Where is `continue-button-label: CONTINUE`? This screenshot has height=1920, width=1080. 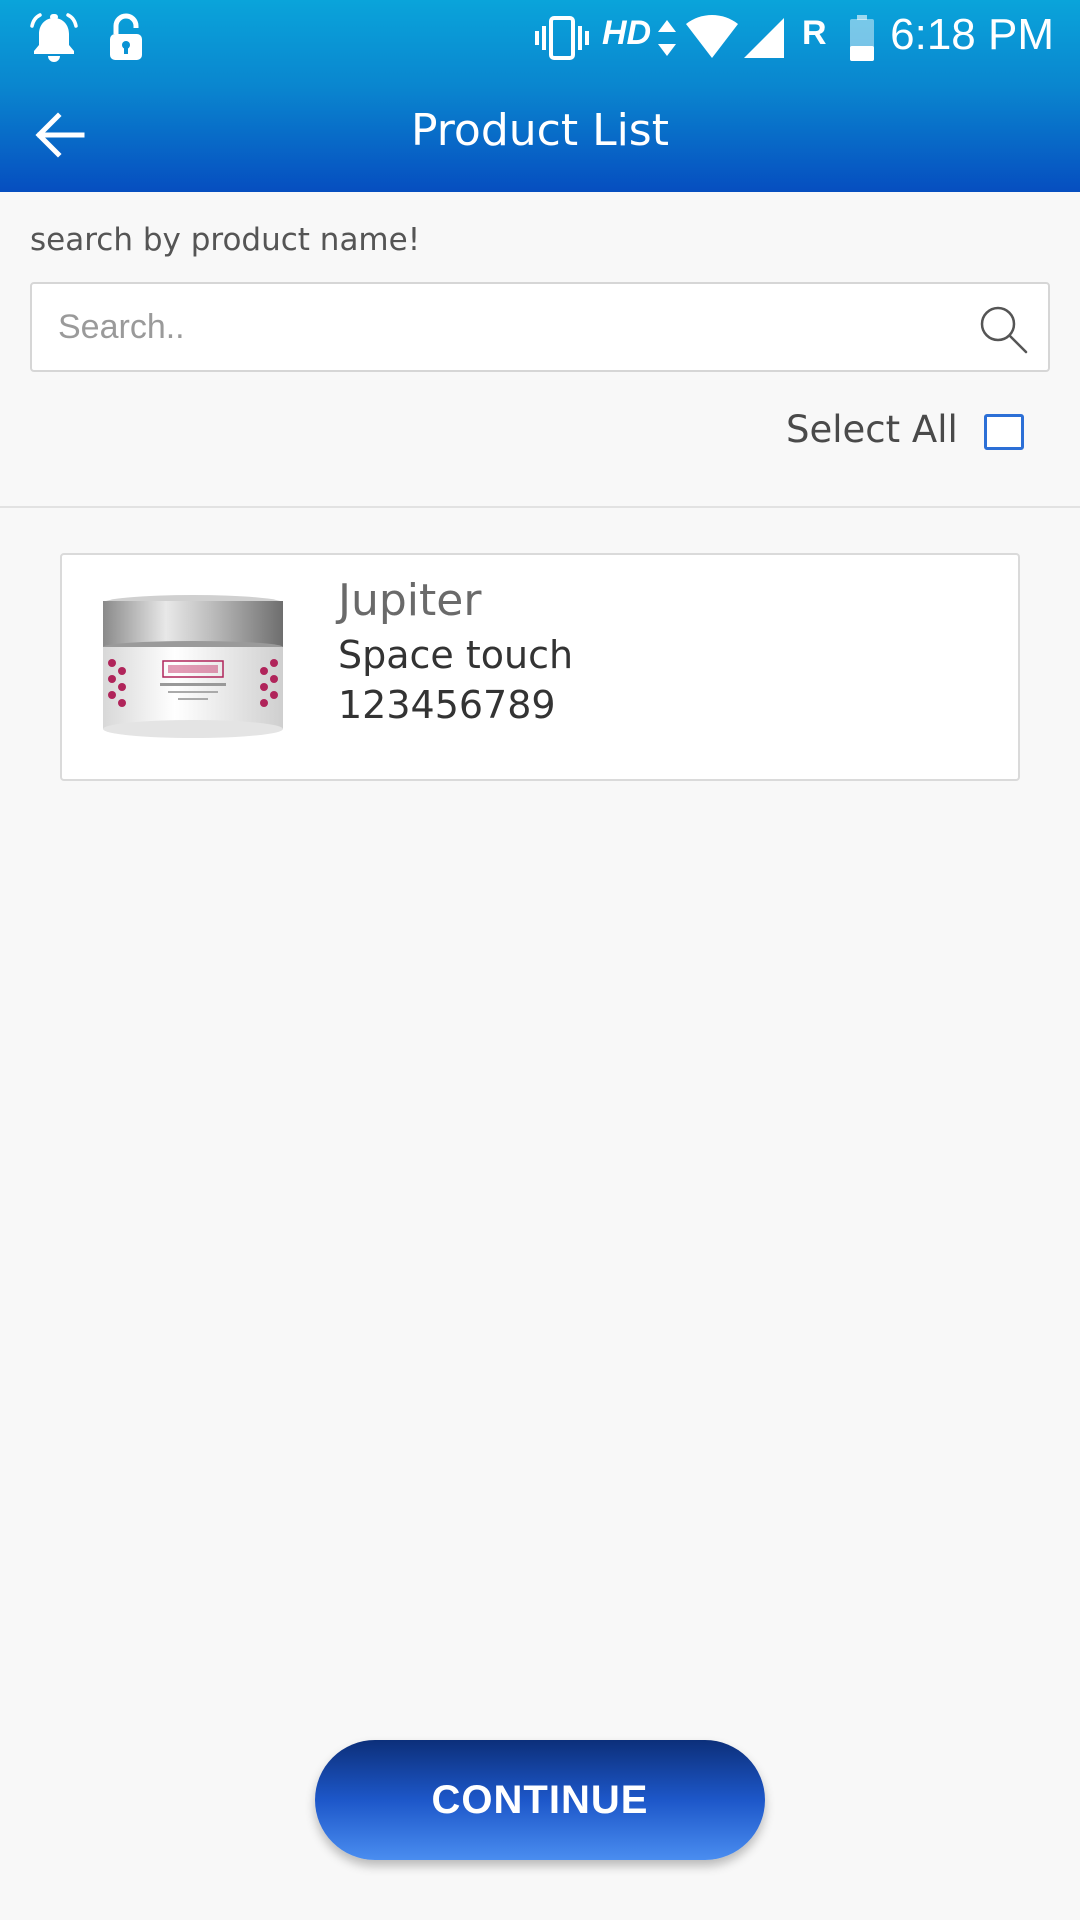
continue-button-label: CONTINUE is located at coordinates (540, 1799).